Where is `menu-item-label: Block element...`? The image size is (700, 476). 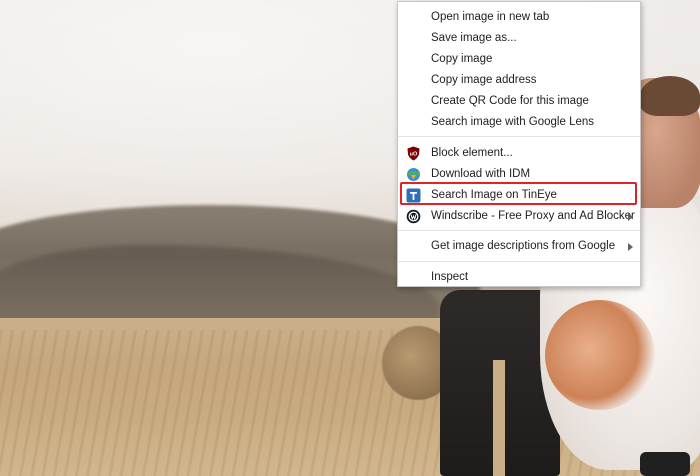
menu-item-label: Block element... is located at coordinates (472, 153).